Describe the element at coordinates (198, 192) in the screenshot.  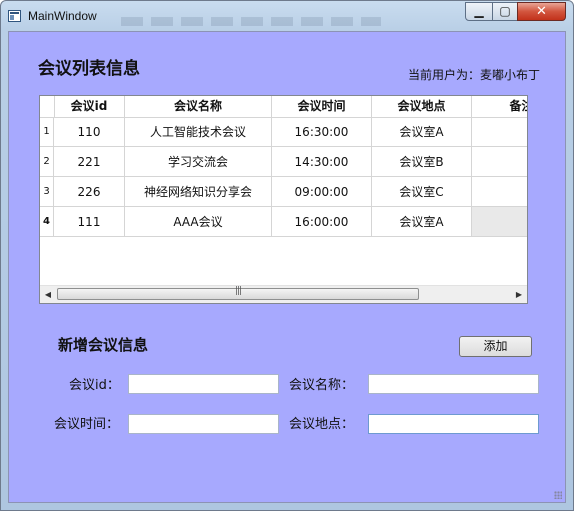
I see `cell-name: 神经网络知识分享会` at that location.